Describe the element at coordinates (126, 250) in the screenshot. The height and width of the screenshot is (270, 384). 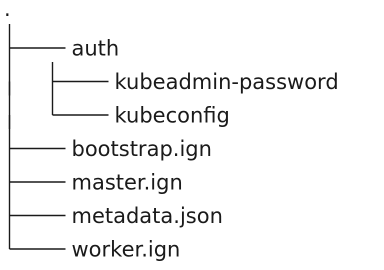
I see `tree-file-label: worker.ign` at that location.